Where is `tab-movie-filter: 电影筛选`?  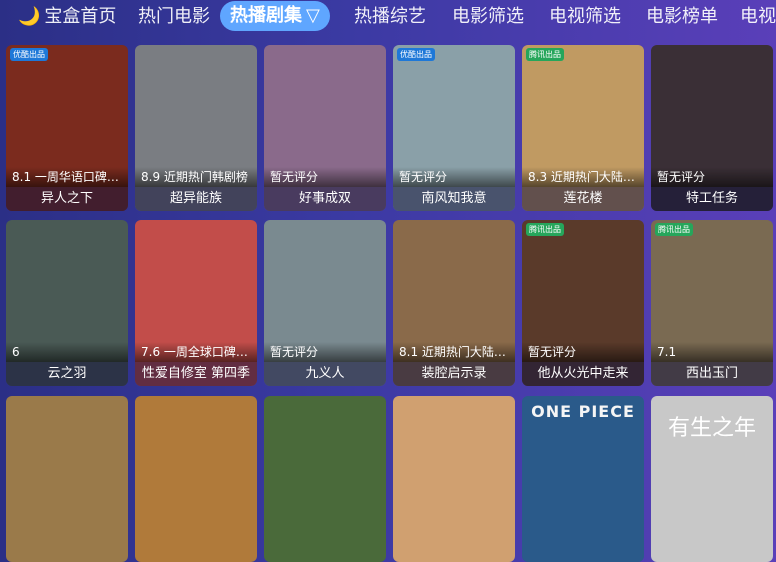 tab-movie-filter: 电影筛选 is located at coordinates (488, 17).